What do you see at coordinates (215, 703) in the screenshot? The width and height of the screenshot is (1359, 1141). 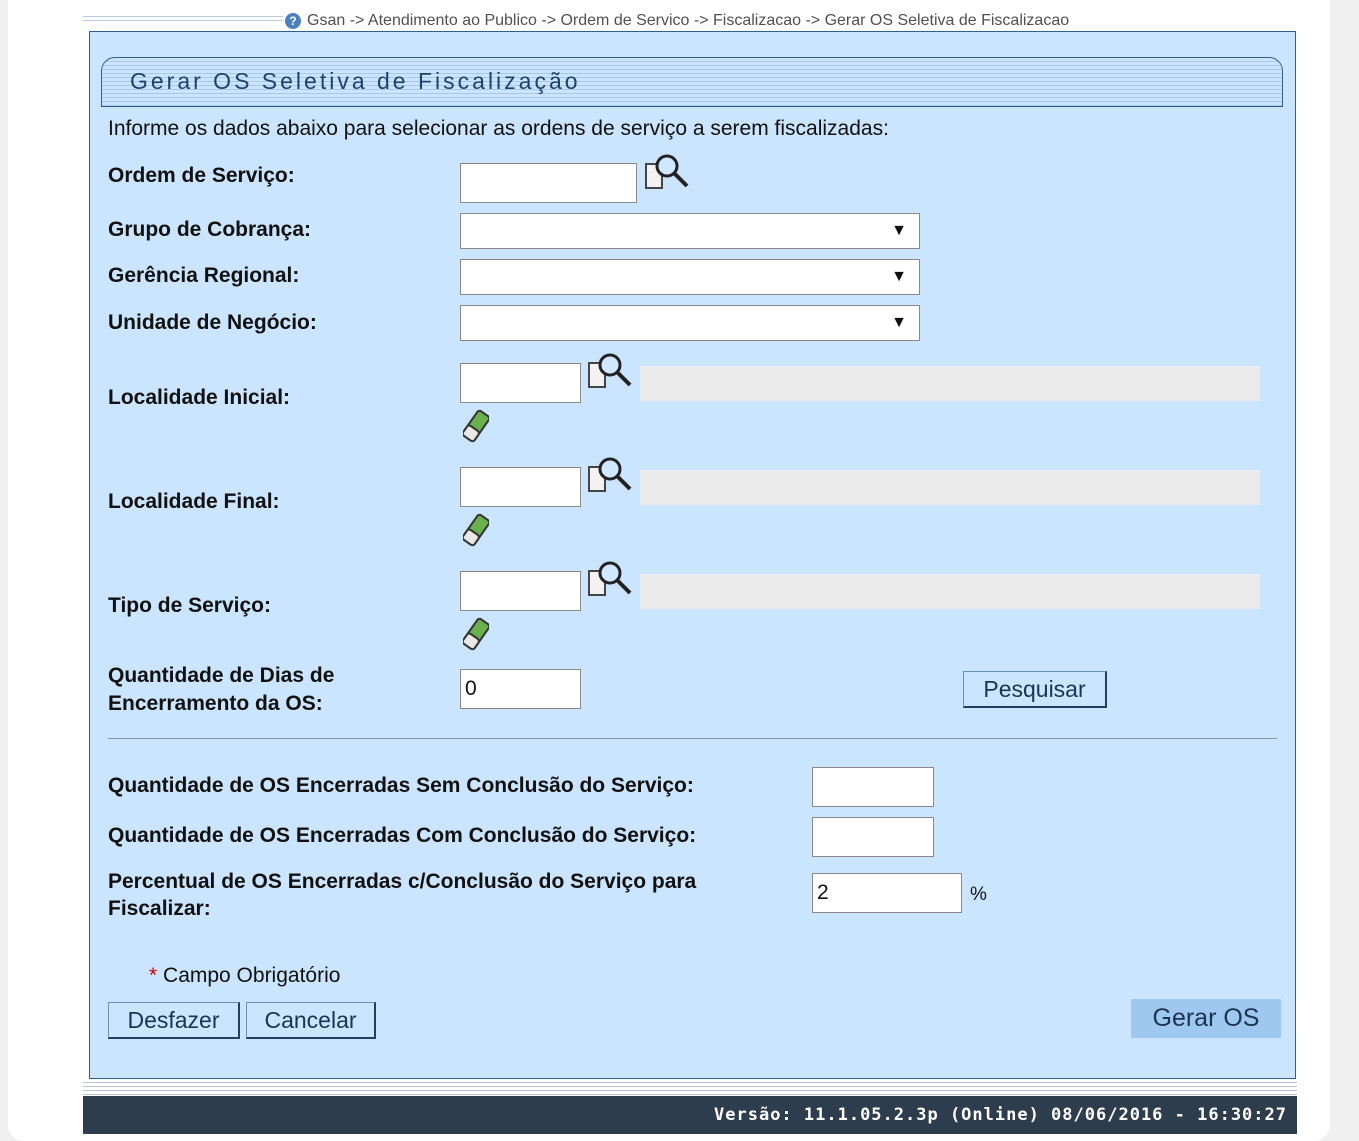 I see `qtd-dias-label-line2: Encerramento da OS:` at bounding box center [215, 703].